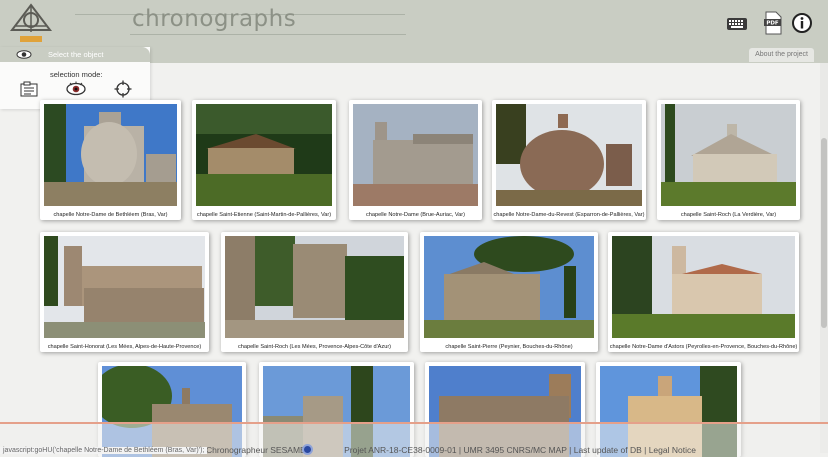  I want to click on chapel-card: chapelle Notre-Dame (Brue-Auriac, Var), so click(415, 160).